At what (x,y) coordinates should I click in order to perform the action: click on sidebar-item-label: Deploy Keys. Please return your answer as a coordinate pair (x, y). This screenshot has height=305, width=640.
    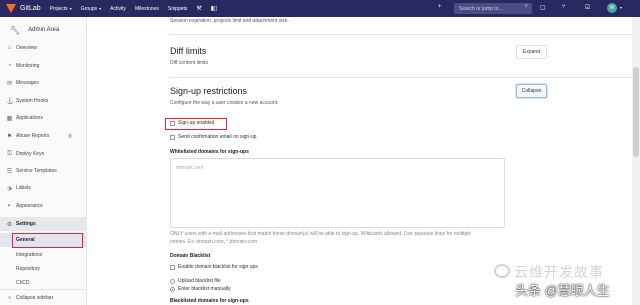
    Looking at the image, I should click on (30, 154).